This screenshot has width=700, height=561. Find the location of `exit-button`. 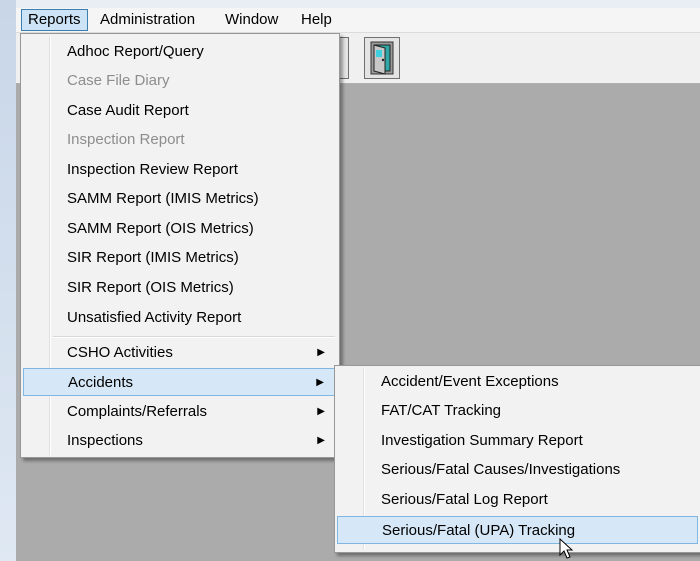

exit-button is located at coordinates (382, 58).